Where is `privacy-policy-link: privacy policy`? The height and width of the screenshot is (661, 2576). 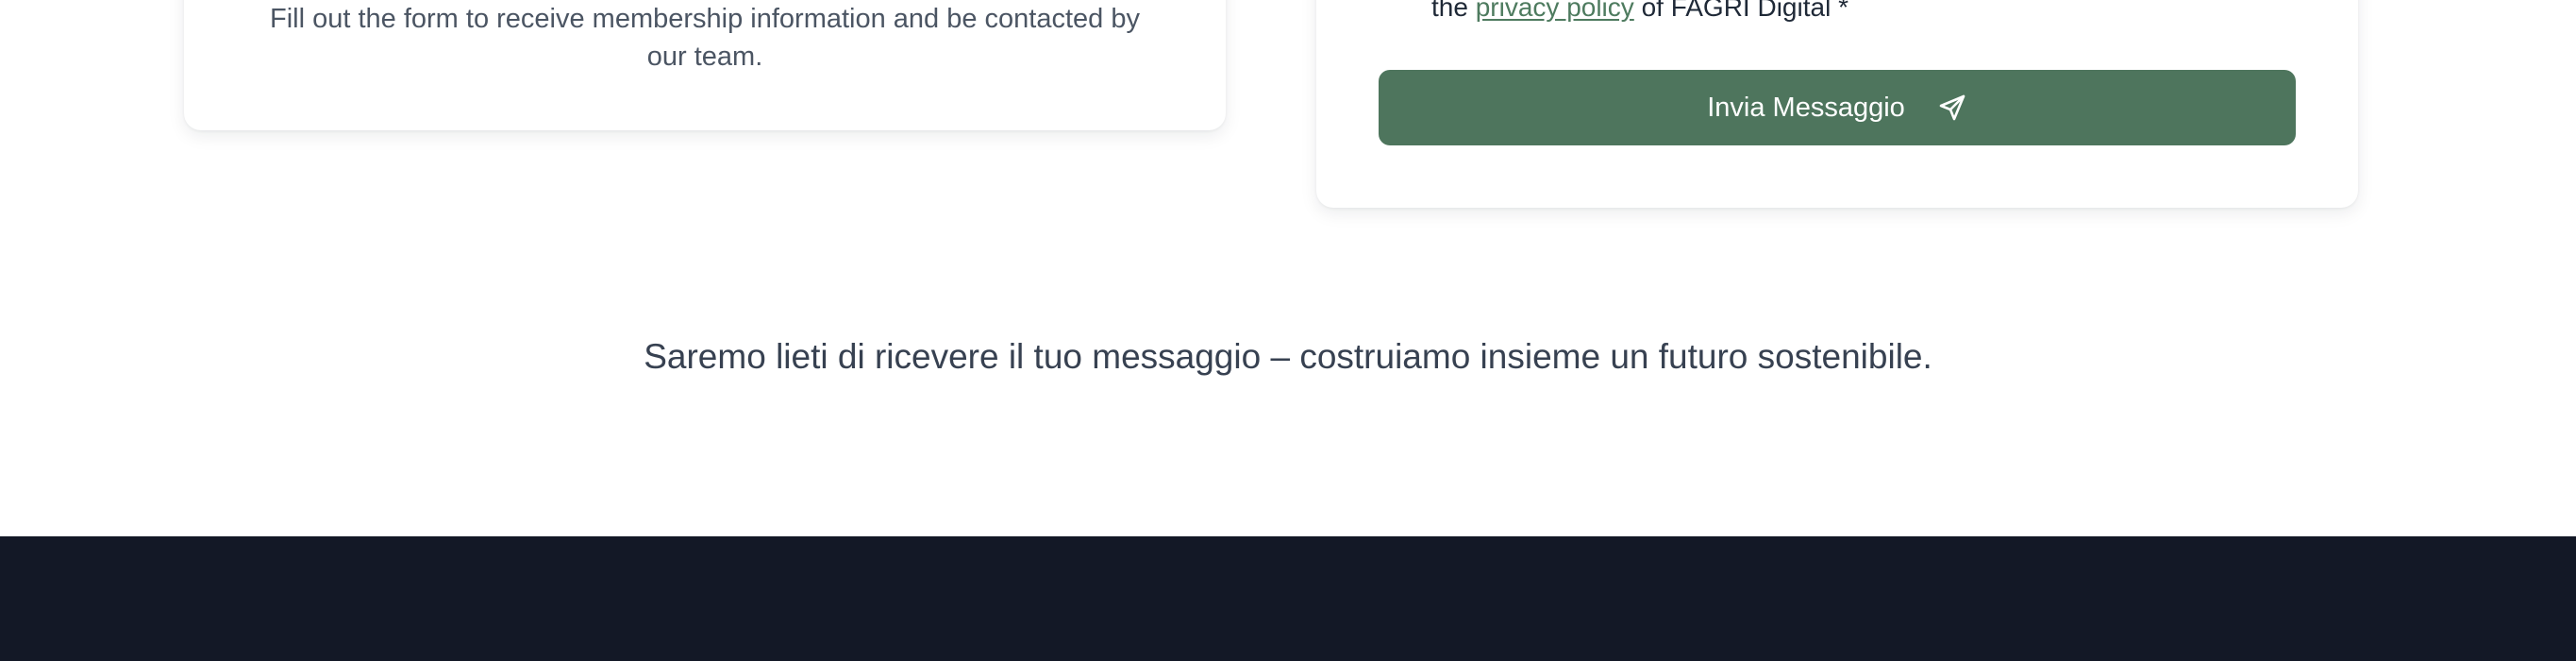 privacy-policy-link: privacy policy is located at coordinates (1555, 11).